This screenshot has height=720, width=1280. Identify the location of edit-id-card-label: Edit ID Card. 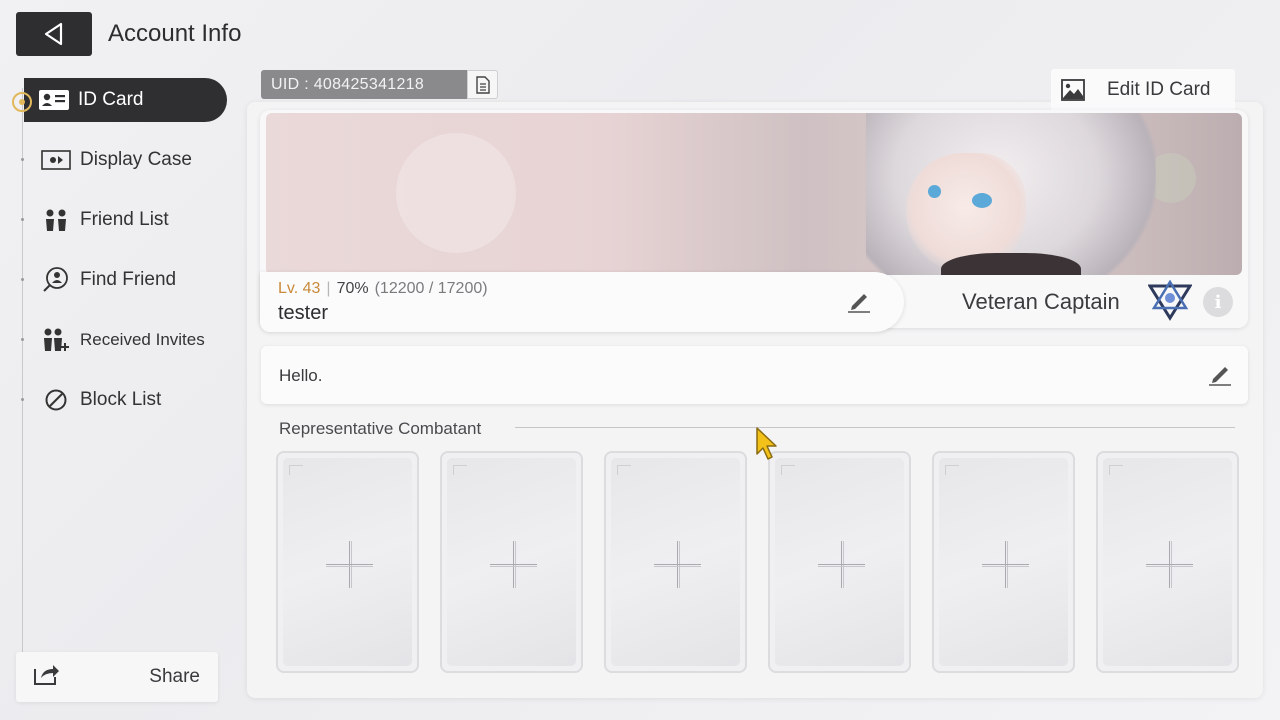
(1159, 89).